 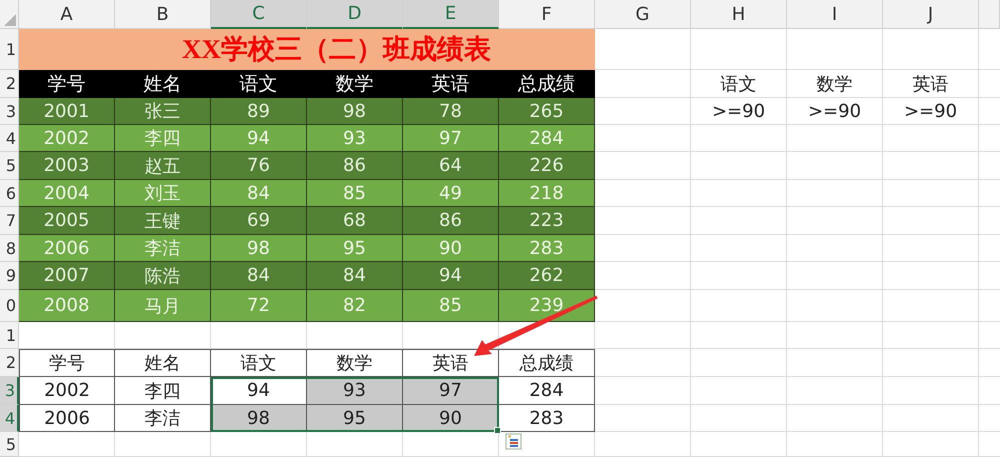 I want to click on table-cell: 陈浩, so click(x=163, y=276).